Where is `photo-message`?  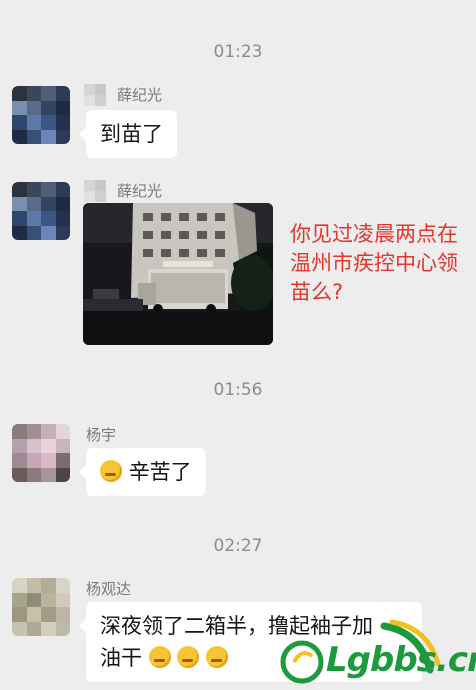 photo-message is located at coordinates (178, 274).